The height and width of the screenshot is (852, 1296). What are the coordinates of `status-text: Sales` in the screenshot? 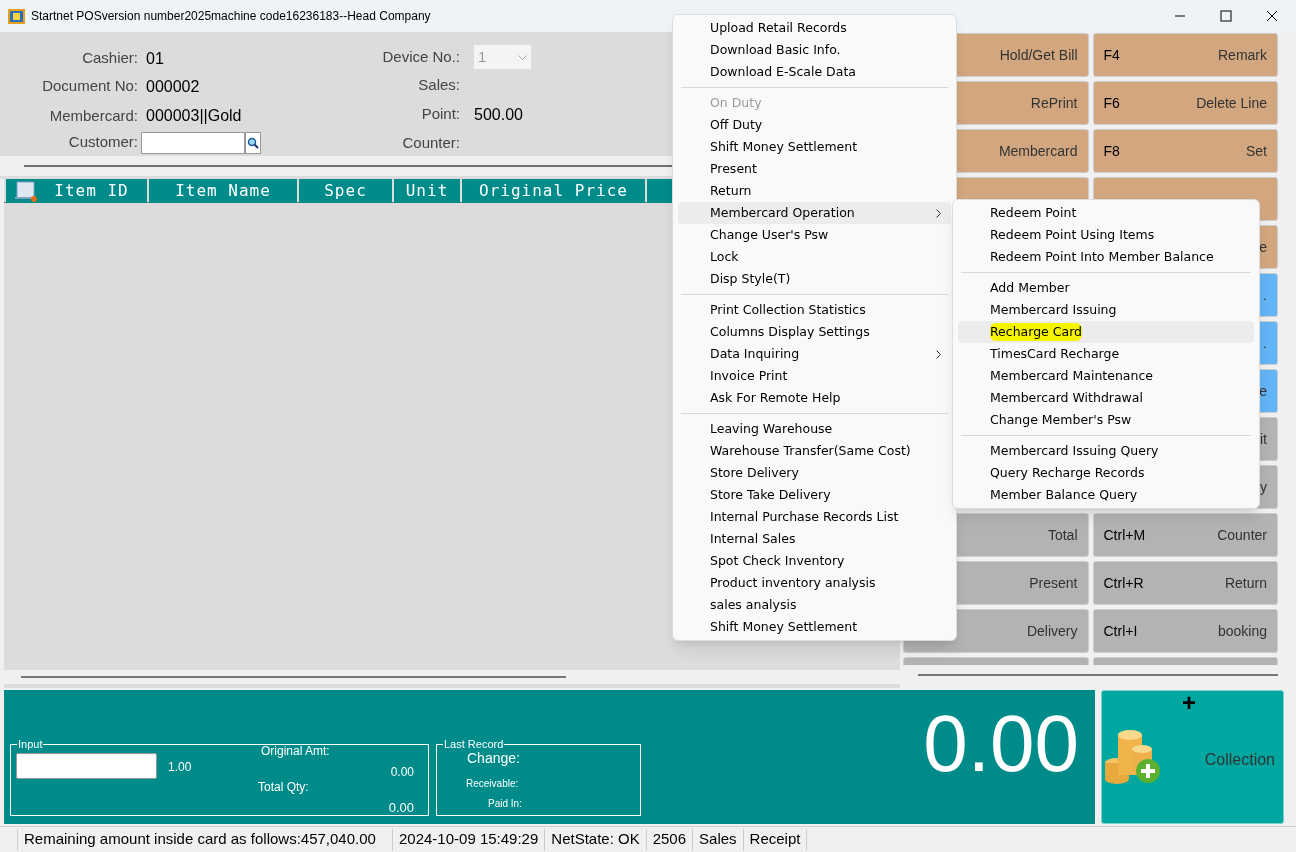 It's located at (718, 839).